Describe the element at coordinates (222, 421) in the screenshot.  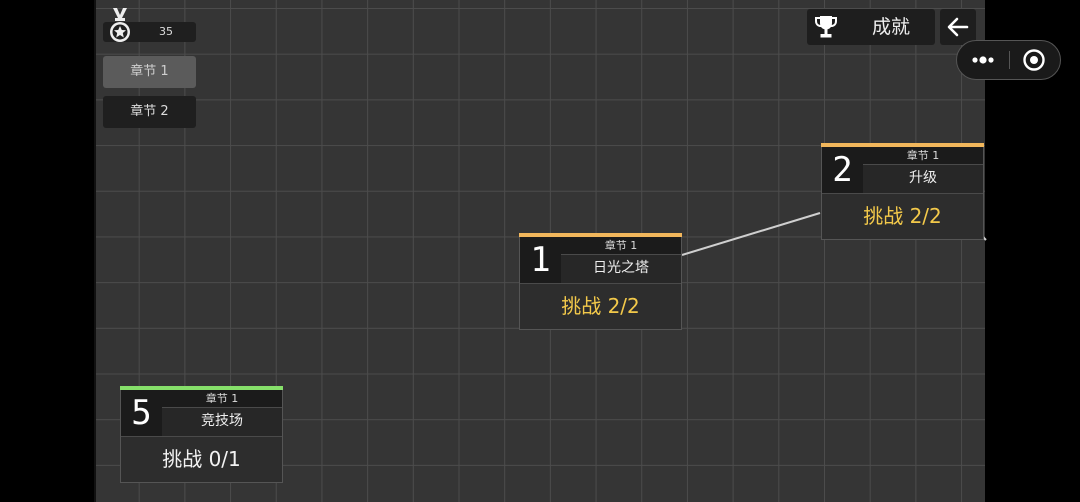
I see `level-name: 竞技场` at that location.